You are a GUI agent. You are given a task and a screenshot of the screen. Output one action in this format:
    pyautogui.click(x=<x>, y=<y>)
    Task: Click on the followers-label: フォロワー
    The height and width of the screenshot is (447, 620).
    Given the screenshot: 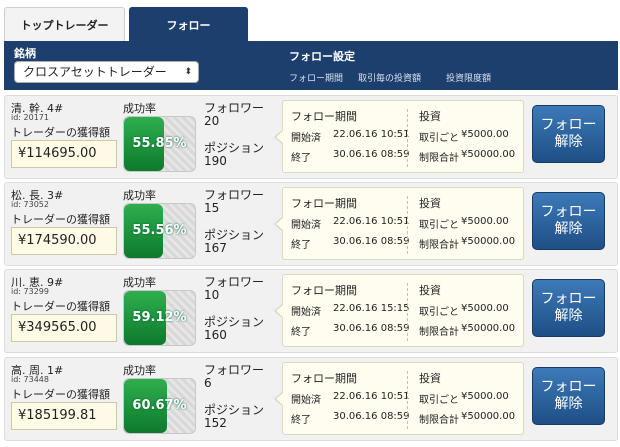 What is the action you would take?
    pyautogui.click(x=234, y=370)
    